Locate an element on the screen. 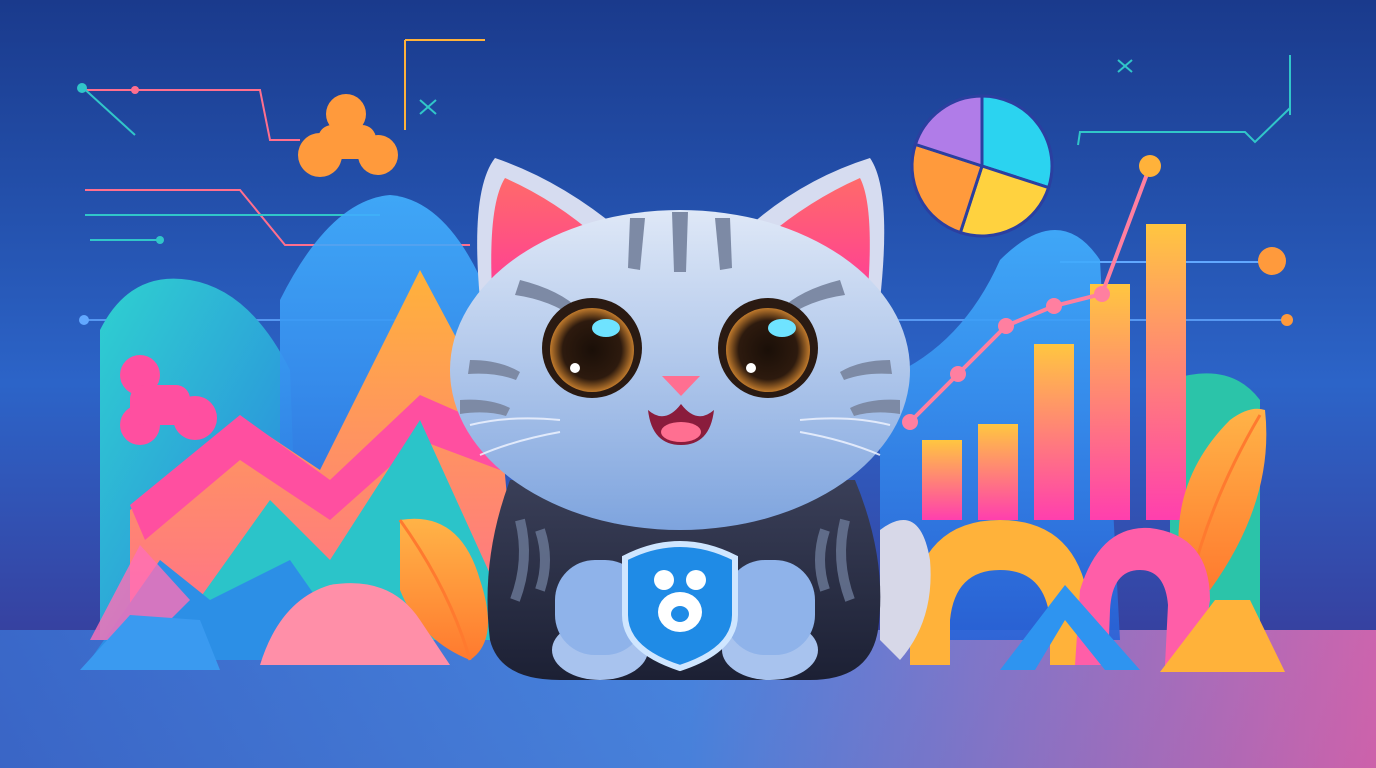  pie-chart is located at coordinates (982, 166).